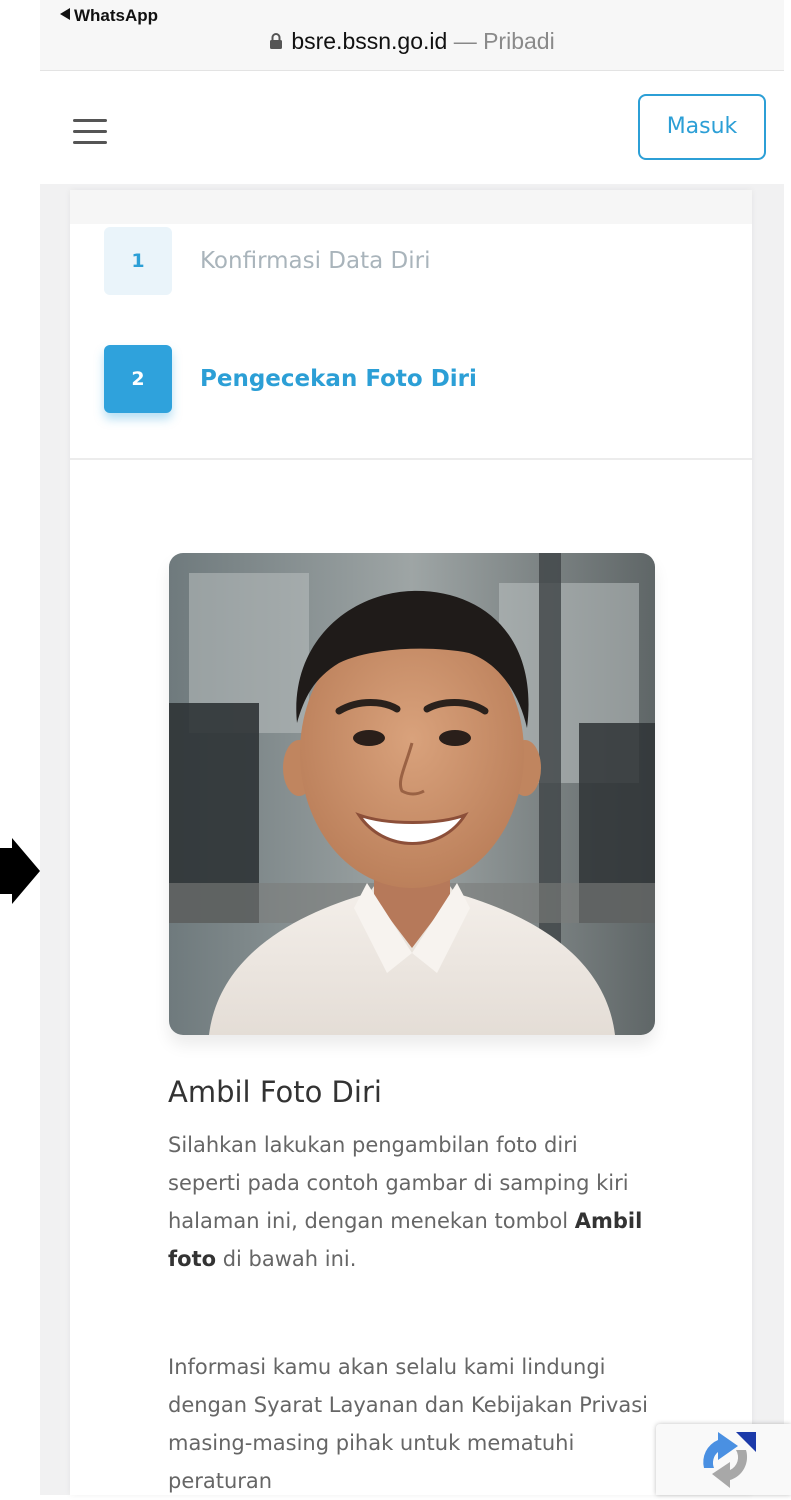  Describe the element at coordinates (116, 15) in the screenshot. I see `back-app-label: WhatsApp` at that location.